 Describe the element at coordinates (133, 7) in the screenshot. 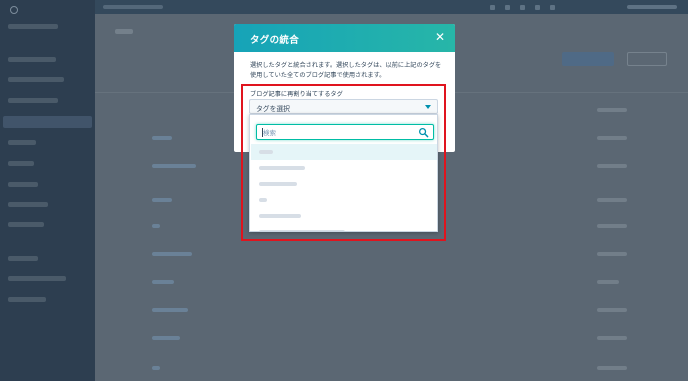

I see `breadcrumb` at that location.